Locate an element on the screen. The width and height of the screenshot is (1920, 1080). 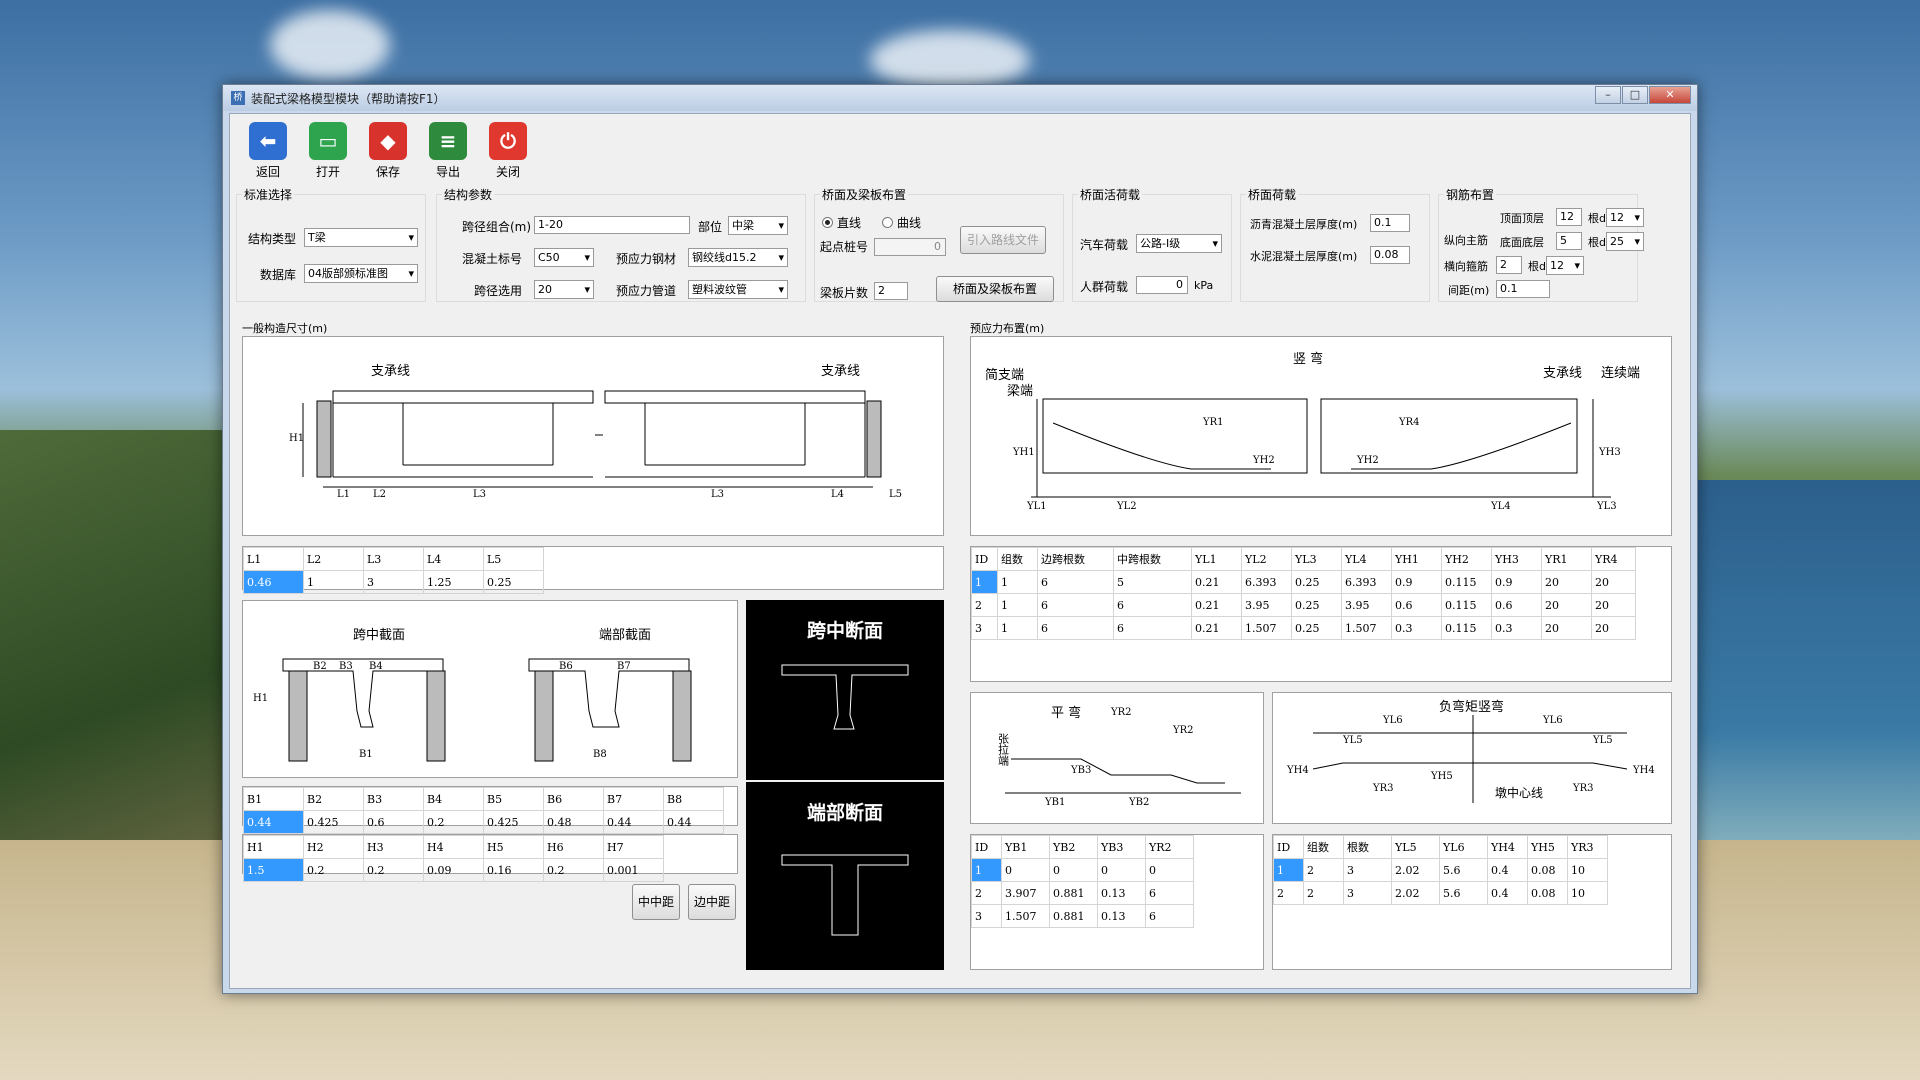
span-select: 20 is located at coordinates (564, 289).